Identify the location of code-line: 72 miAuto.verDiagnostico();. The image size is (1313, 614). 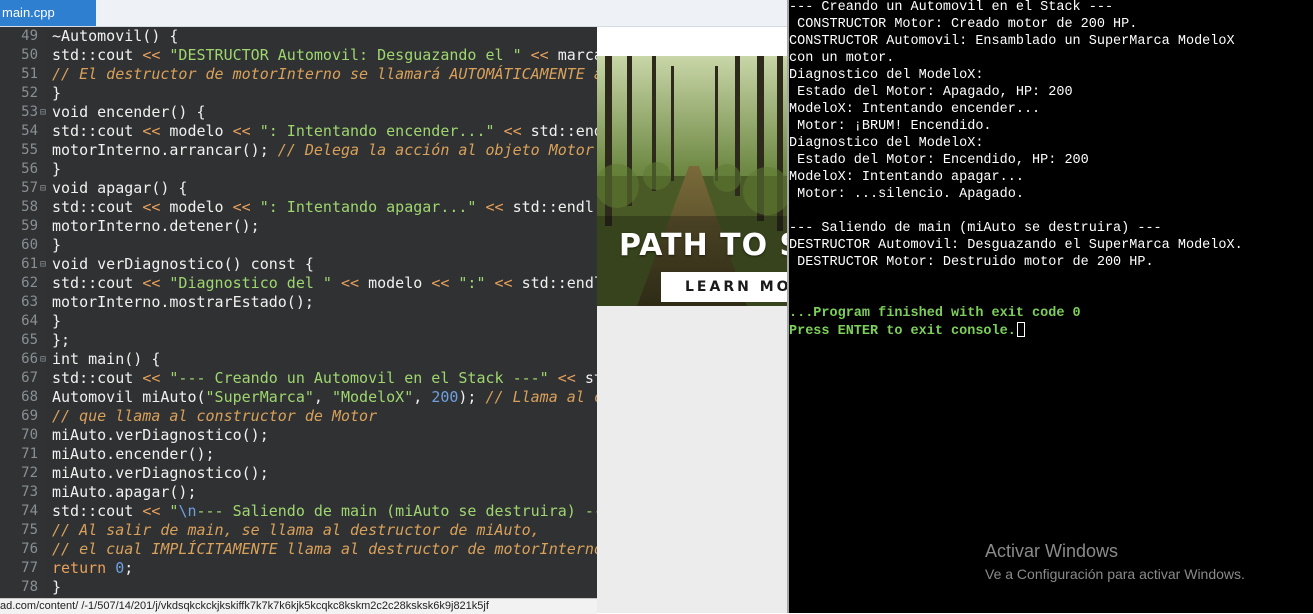
(298, 473).